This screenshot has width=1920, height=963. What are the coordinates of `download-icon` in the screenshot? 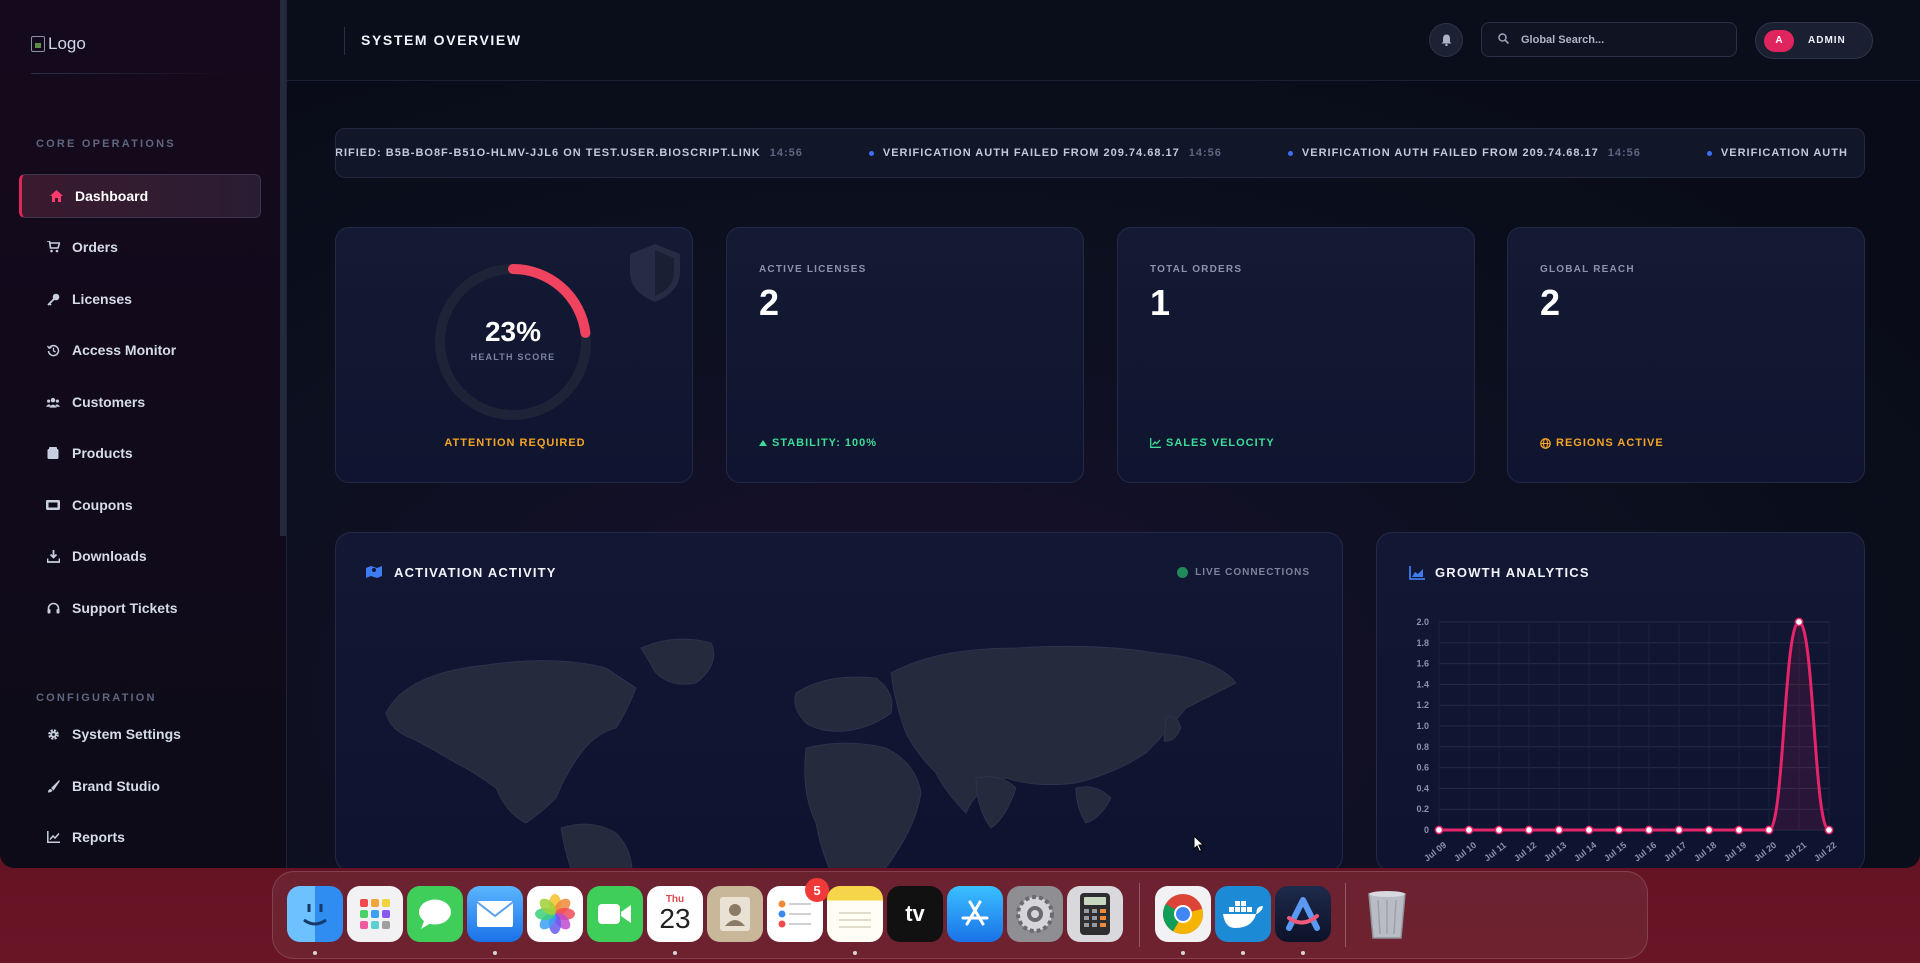 It's located at (53, 556).